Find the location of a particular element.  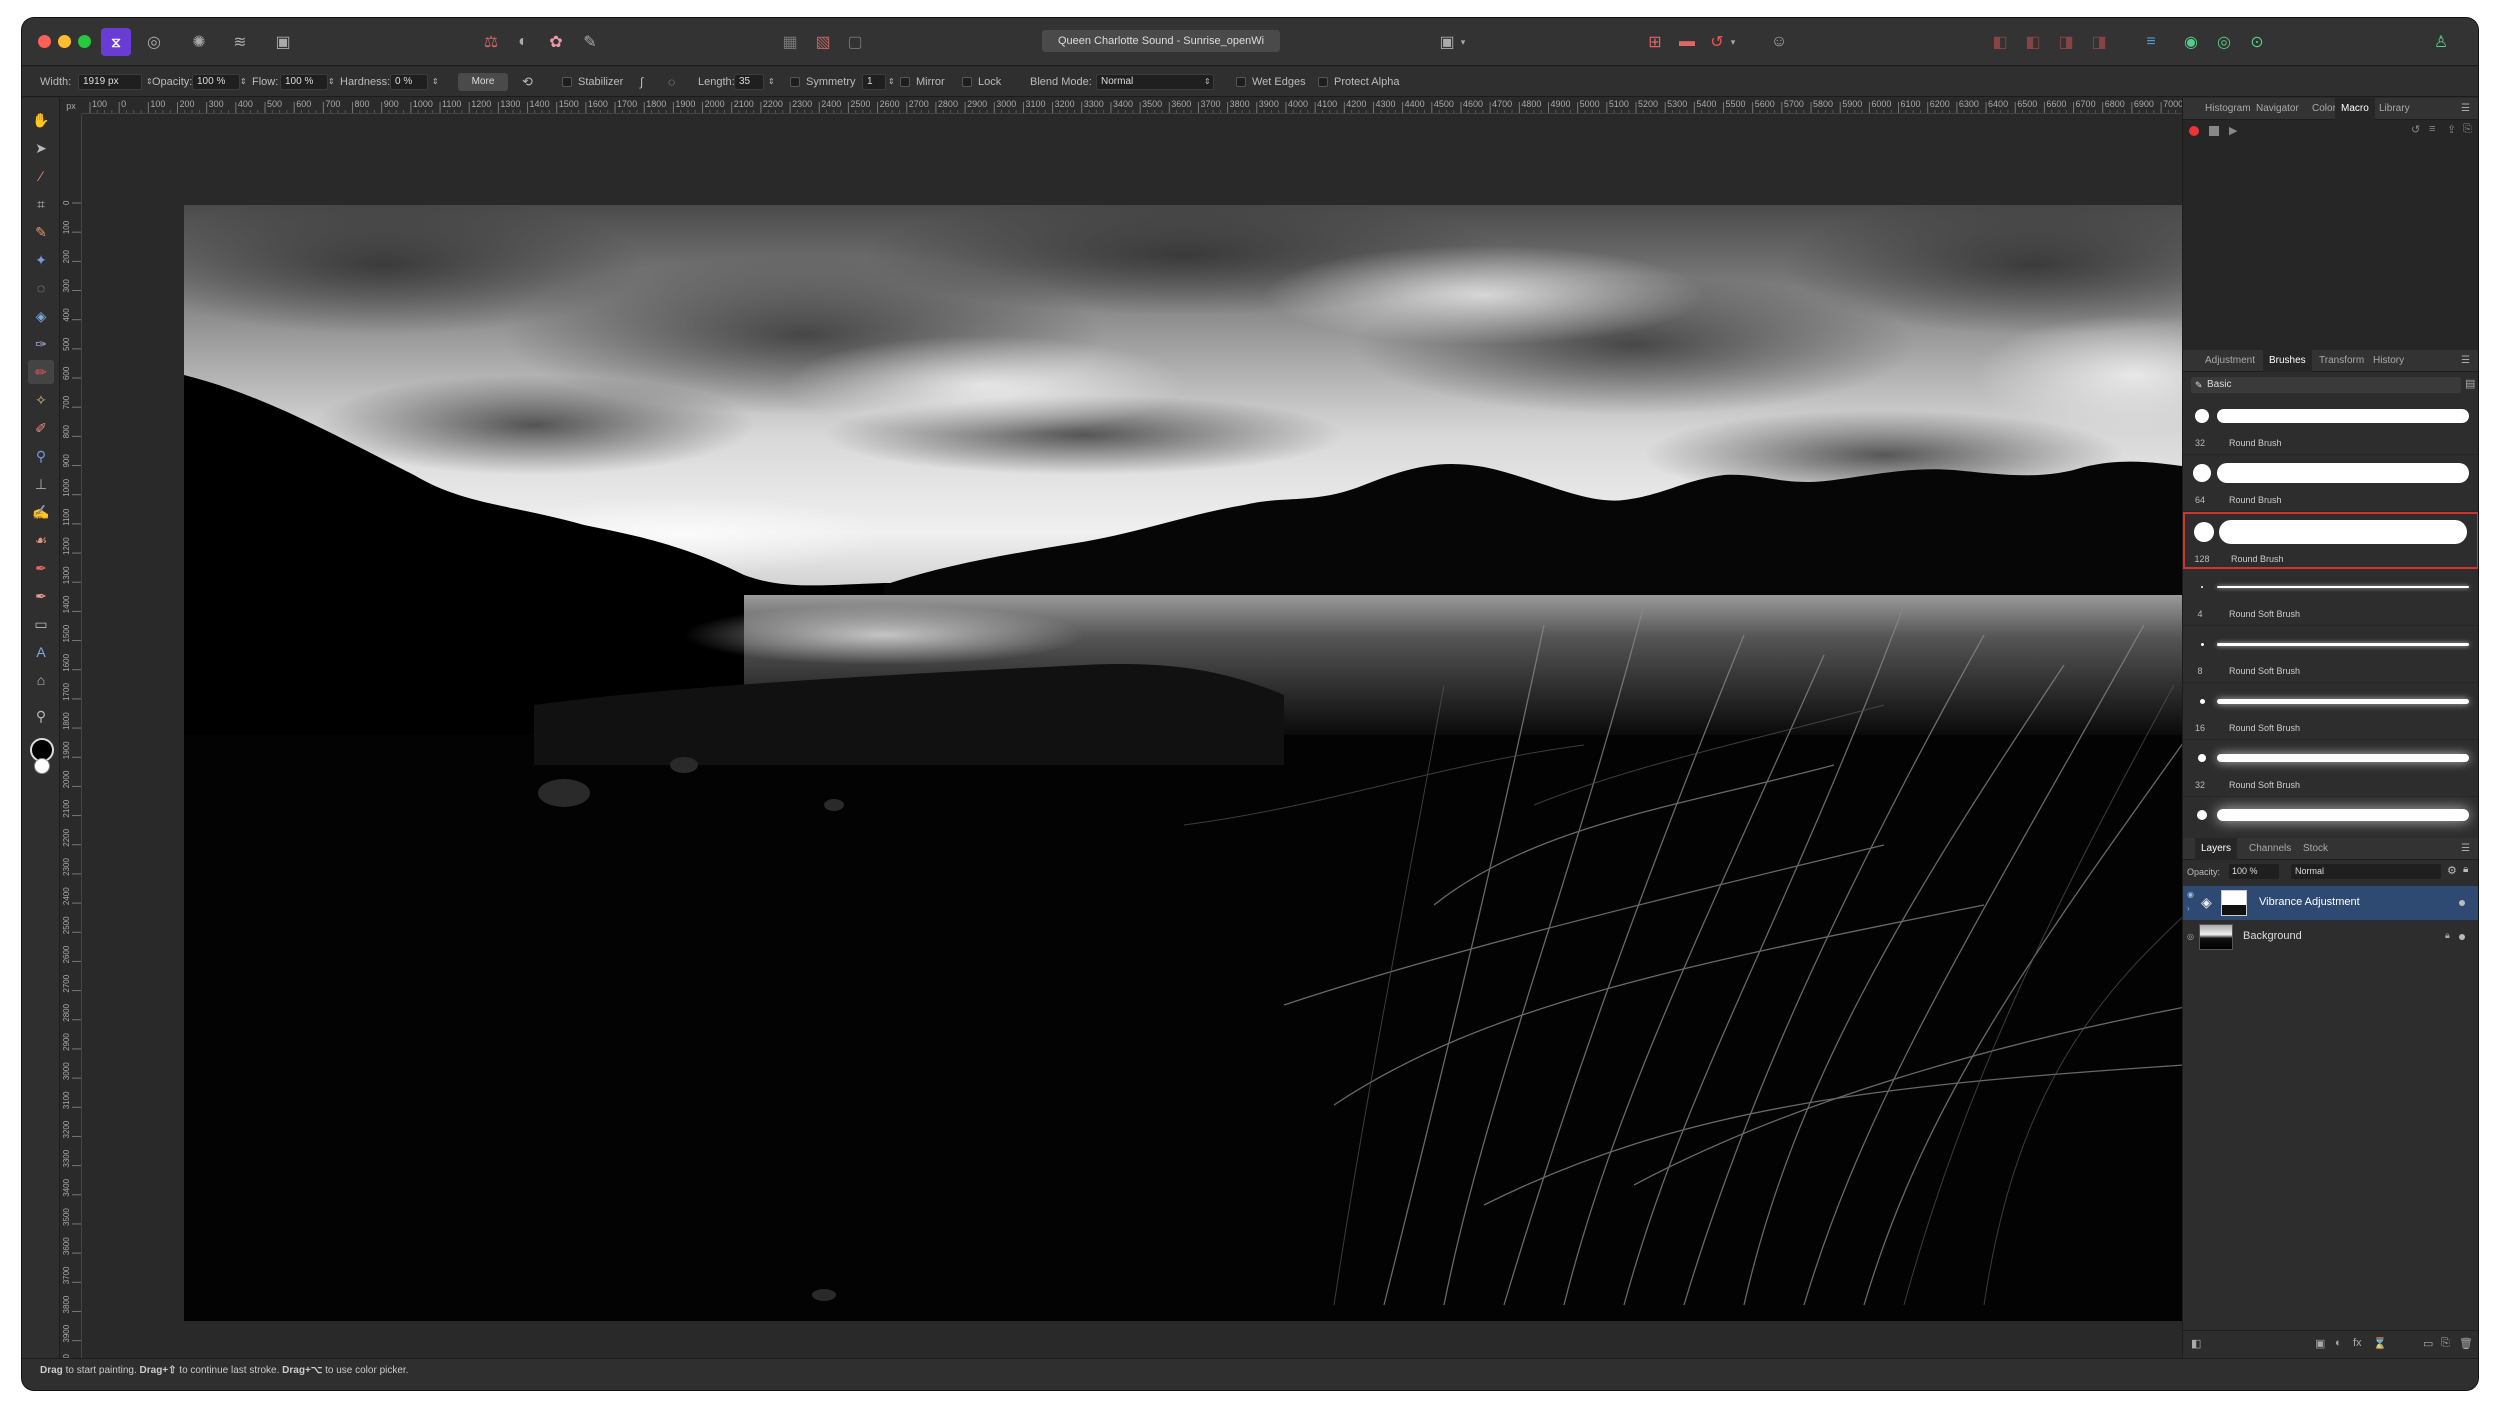

tab-adjustment: Adjustment is located at coordinates (2230, 361).